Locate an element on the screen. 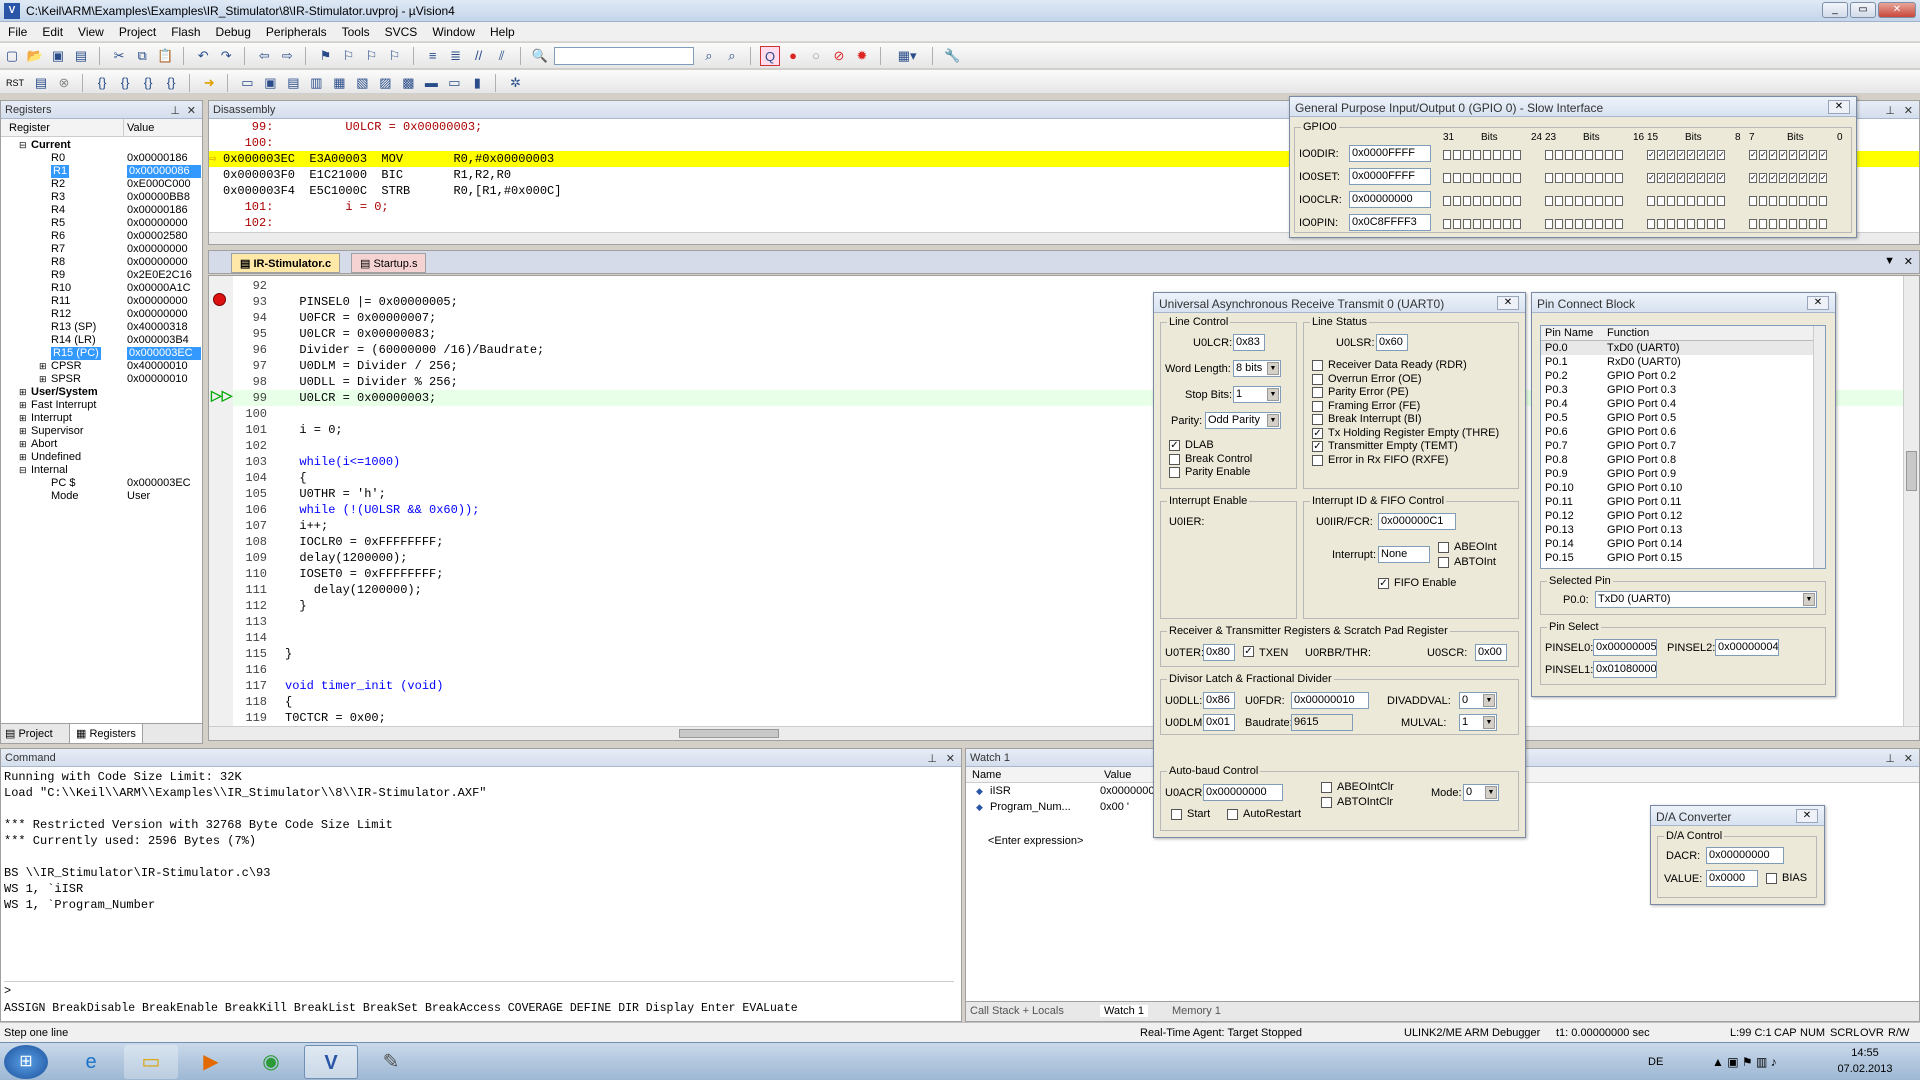 The image size is (1920, 1080). tab-call-stack-locals: Call Stack + Locals is located at coordinates (1017, 1011).